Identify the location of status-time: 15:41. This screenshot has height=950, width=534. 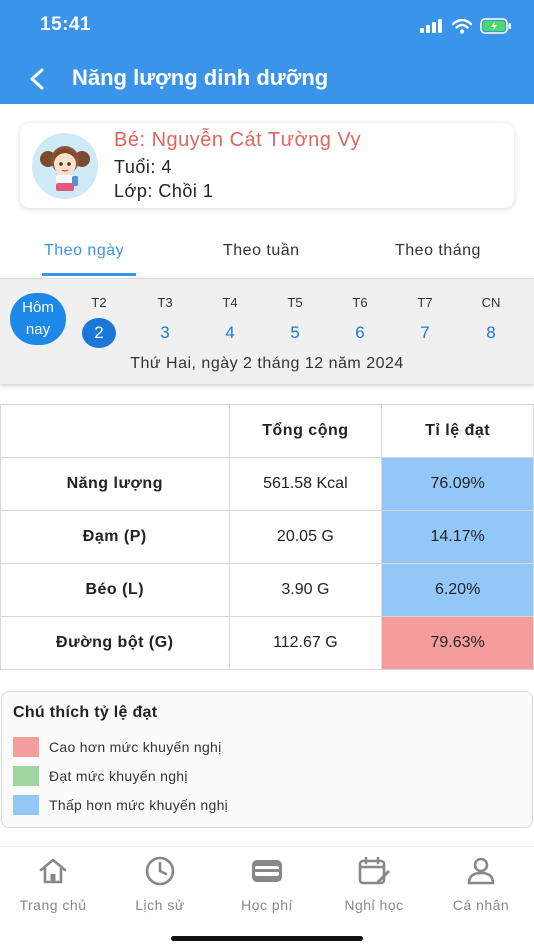
(66, 24).